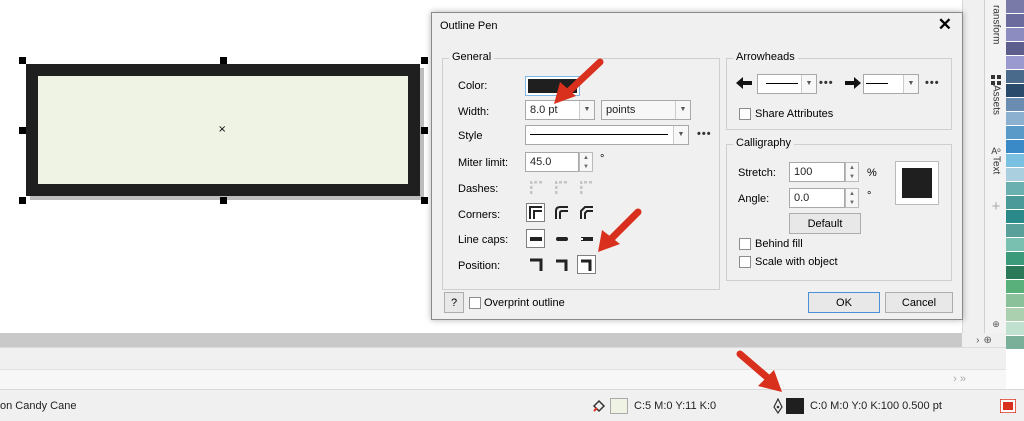 Image resolution: width=1024 pixels, height=421 pixels. I want to click on width-label: Width:, so click(474, 112).